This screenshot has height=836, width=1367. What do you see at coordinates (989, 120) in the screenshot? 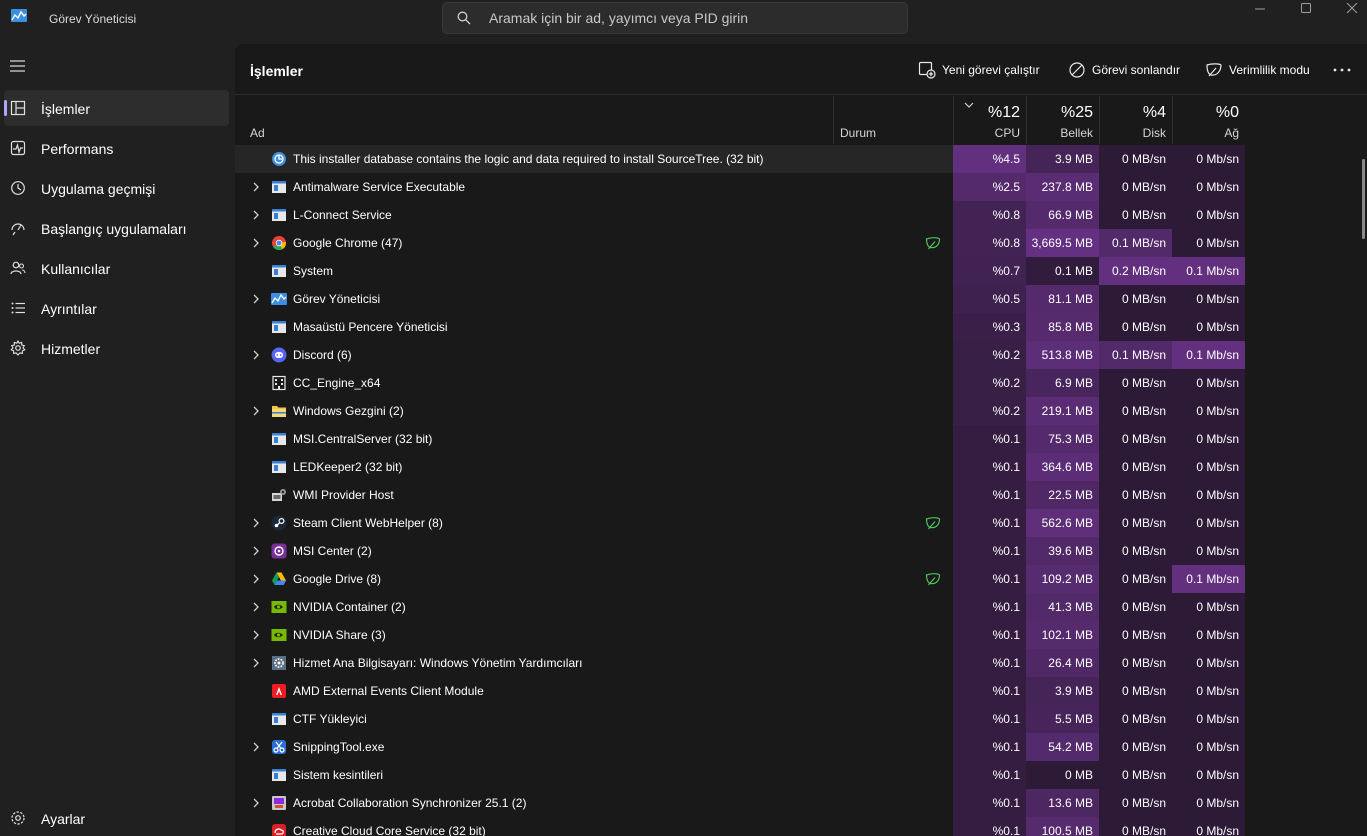
I see `column-header-cpu: %12 CPU` at bounding box center [989, 120].